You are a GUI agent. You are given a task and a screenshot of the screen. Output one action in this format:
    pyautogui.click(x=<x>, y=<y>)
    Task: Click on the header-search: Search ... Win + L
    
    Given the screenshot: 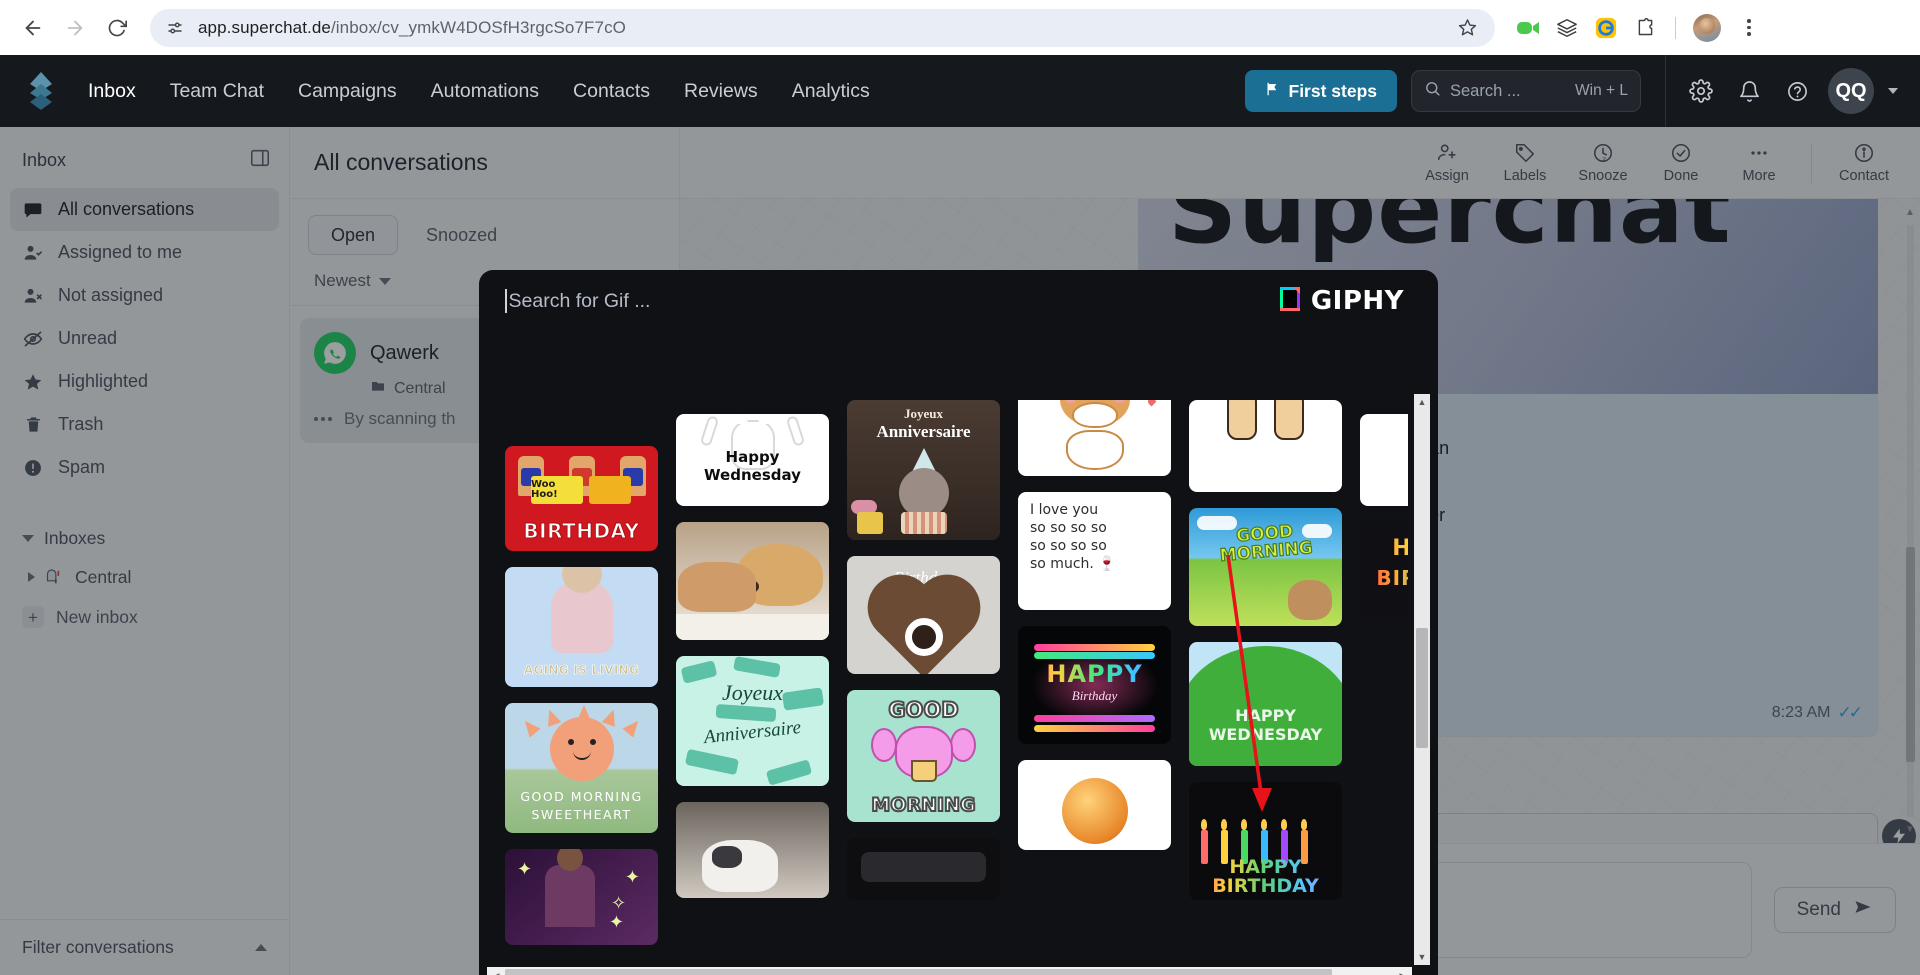 What is the action you would take?
    pyautogui.click(x=1526, y=91)
    